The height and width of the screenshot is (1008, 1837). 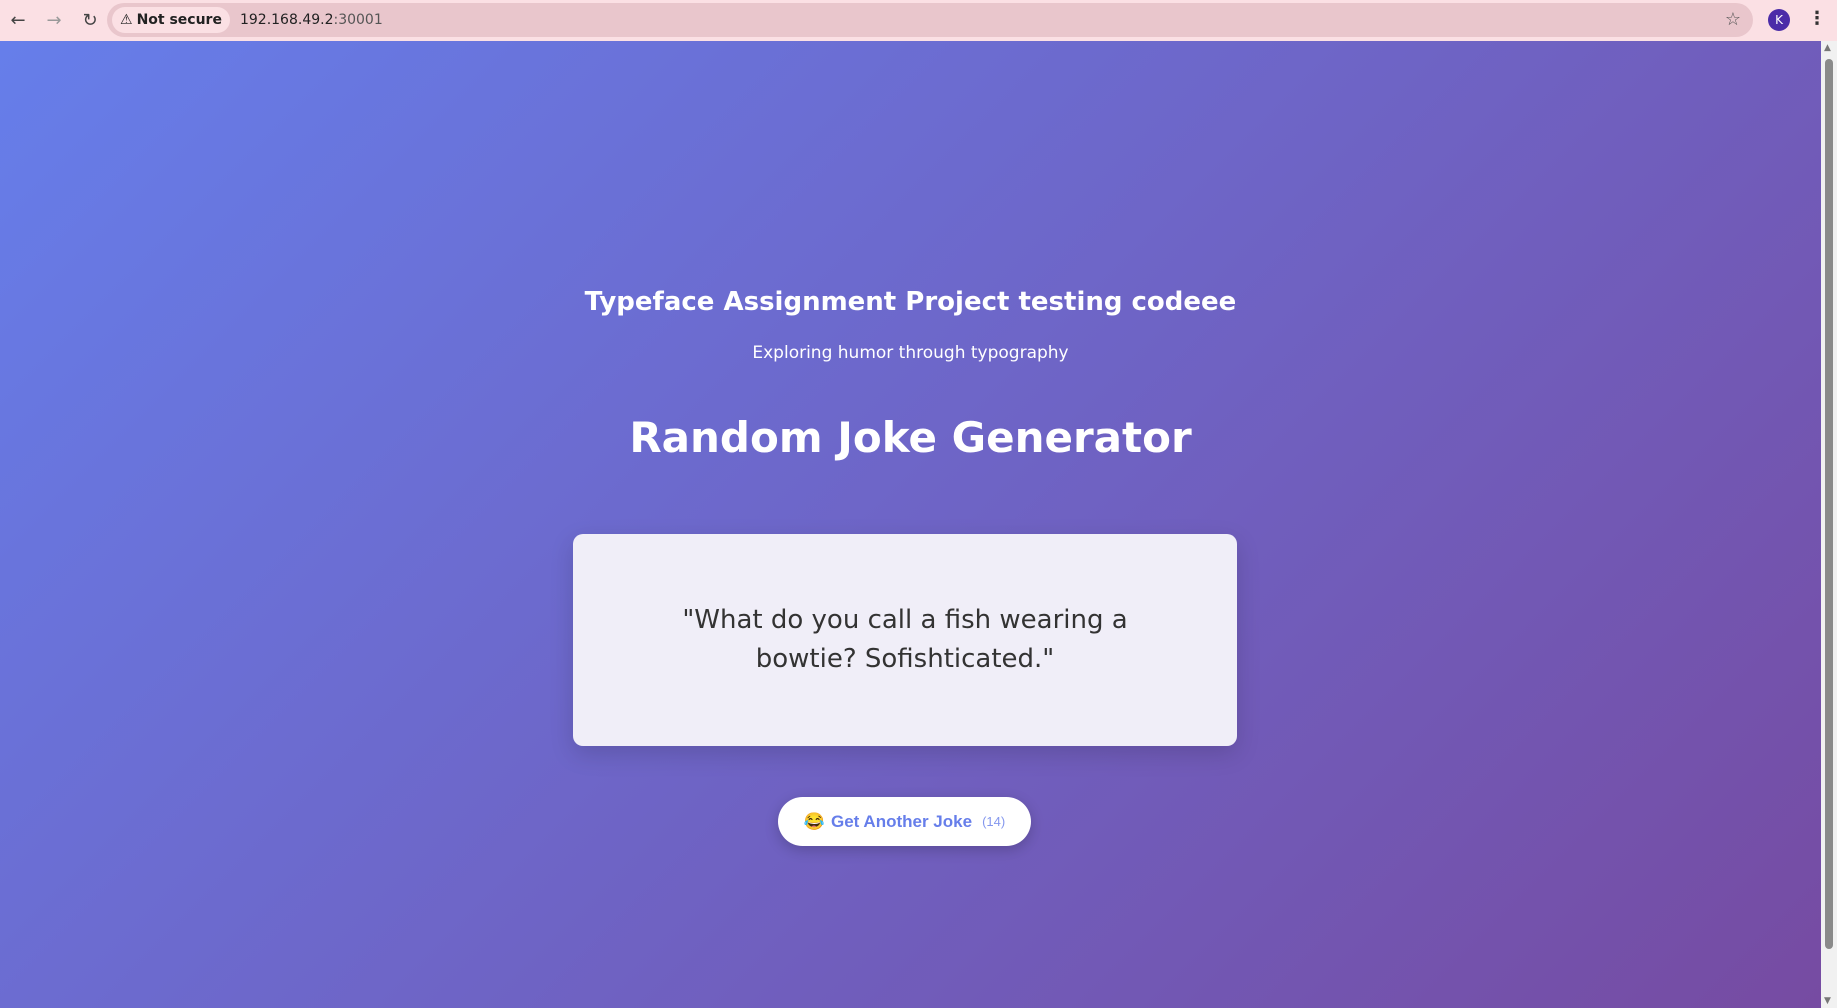 What do you see at coordinates (910, 437) in the screenshot?
I see `page-heading: Random Joke Generator` at bounding box center [910, 437].